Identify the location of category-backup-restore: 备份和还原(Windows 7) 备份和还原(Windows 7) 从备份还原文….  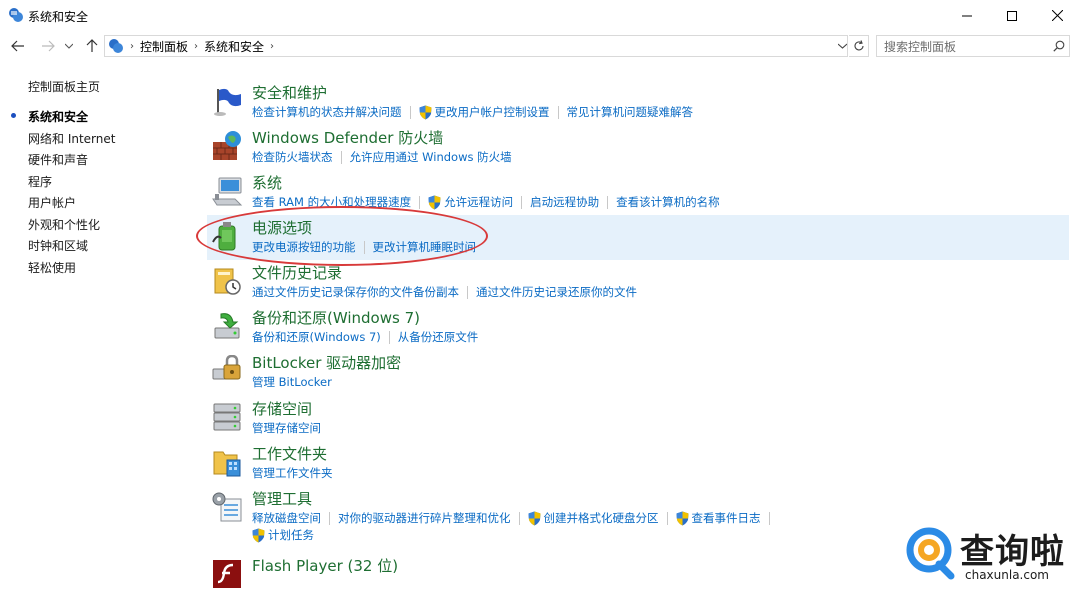
(638, 327).